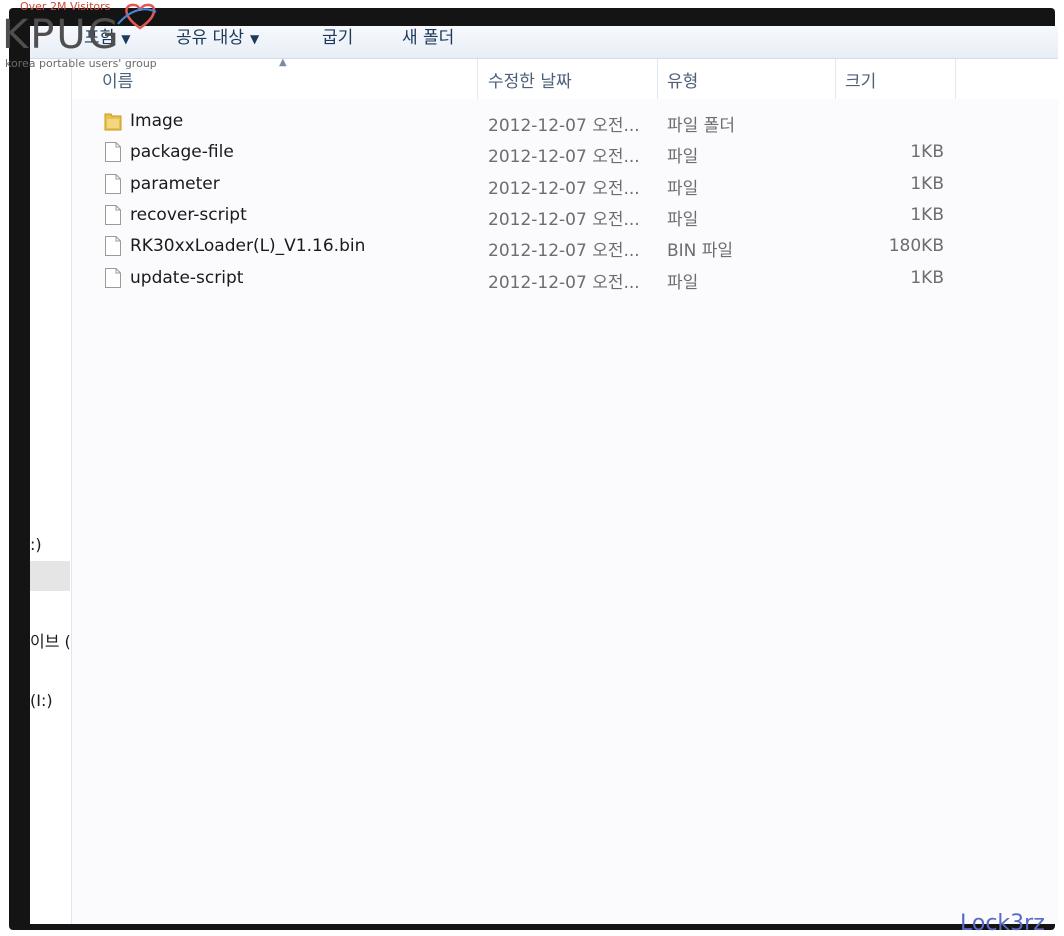 Image resolution: width=1064 pixels, height=936 pixels. What do you see at coordinates (210, 38) in the screenshot?
I see `share-with-label: 공유 대상` at bounding box center [210, 38].